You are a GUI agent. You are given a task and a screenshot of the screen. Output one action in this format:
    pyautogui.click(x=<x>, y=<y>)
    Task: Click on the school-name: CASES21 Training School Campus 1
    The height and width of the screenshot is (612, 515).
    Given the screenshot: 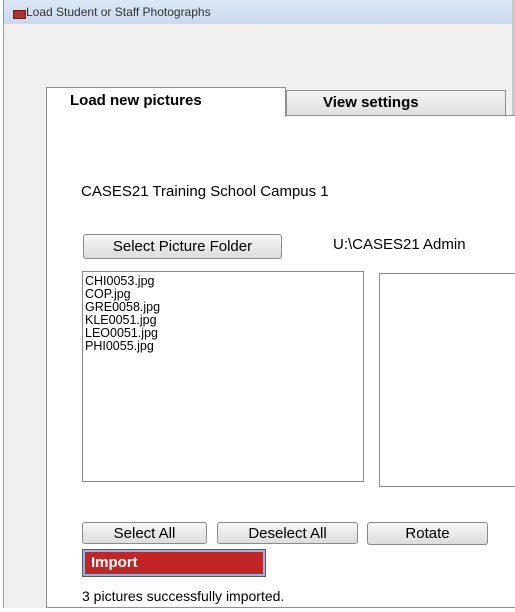 What is the action you would take?
    pyautogui.click(x=205, y=191)
    